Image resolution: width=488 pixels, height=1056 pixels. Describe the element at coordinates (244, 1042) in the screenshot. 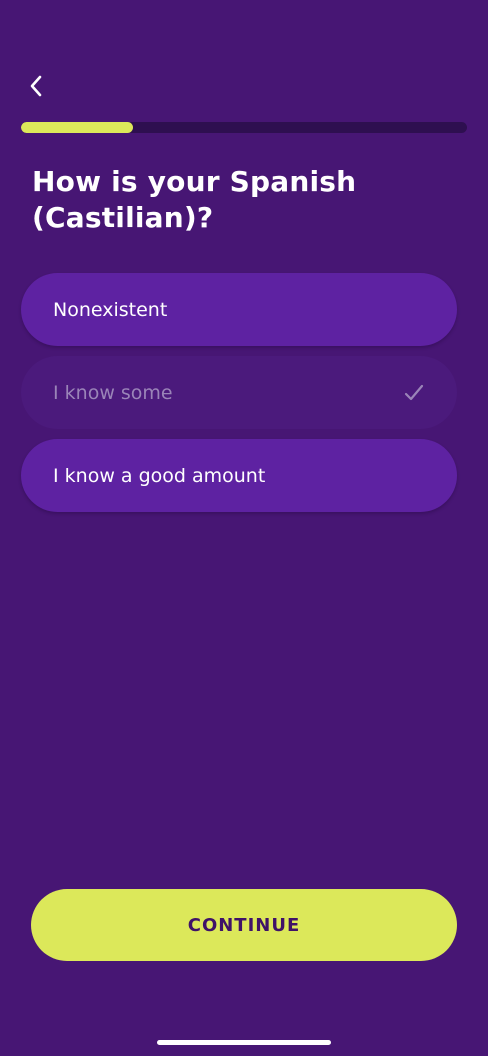

I see `home-indicator` at that location.